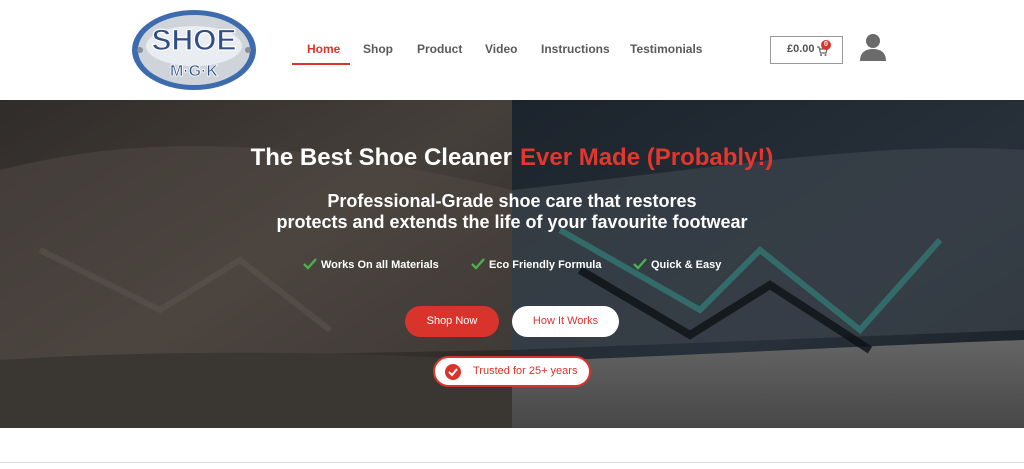 The image size is (1024, 469). I want to click on nav-video: Video, so click(501, 49).